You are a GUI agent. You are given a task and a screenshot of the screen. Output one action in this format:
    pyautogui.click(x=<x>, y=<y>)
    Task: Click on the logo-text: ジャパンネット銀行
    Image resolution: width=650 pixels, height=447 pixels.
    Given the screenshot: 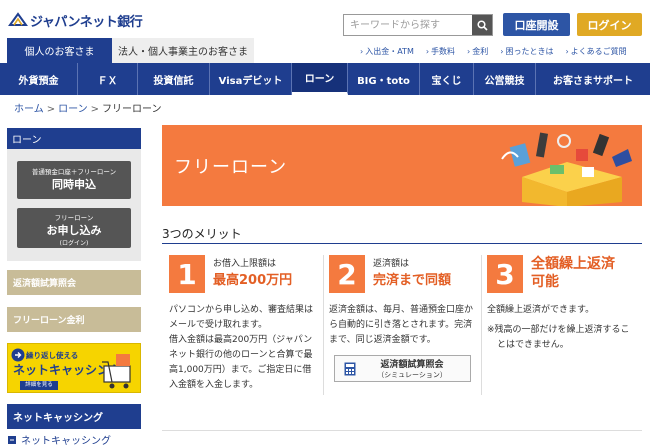 What is the action you would take?
    pyautogui.click(x=86, y=22)
    